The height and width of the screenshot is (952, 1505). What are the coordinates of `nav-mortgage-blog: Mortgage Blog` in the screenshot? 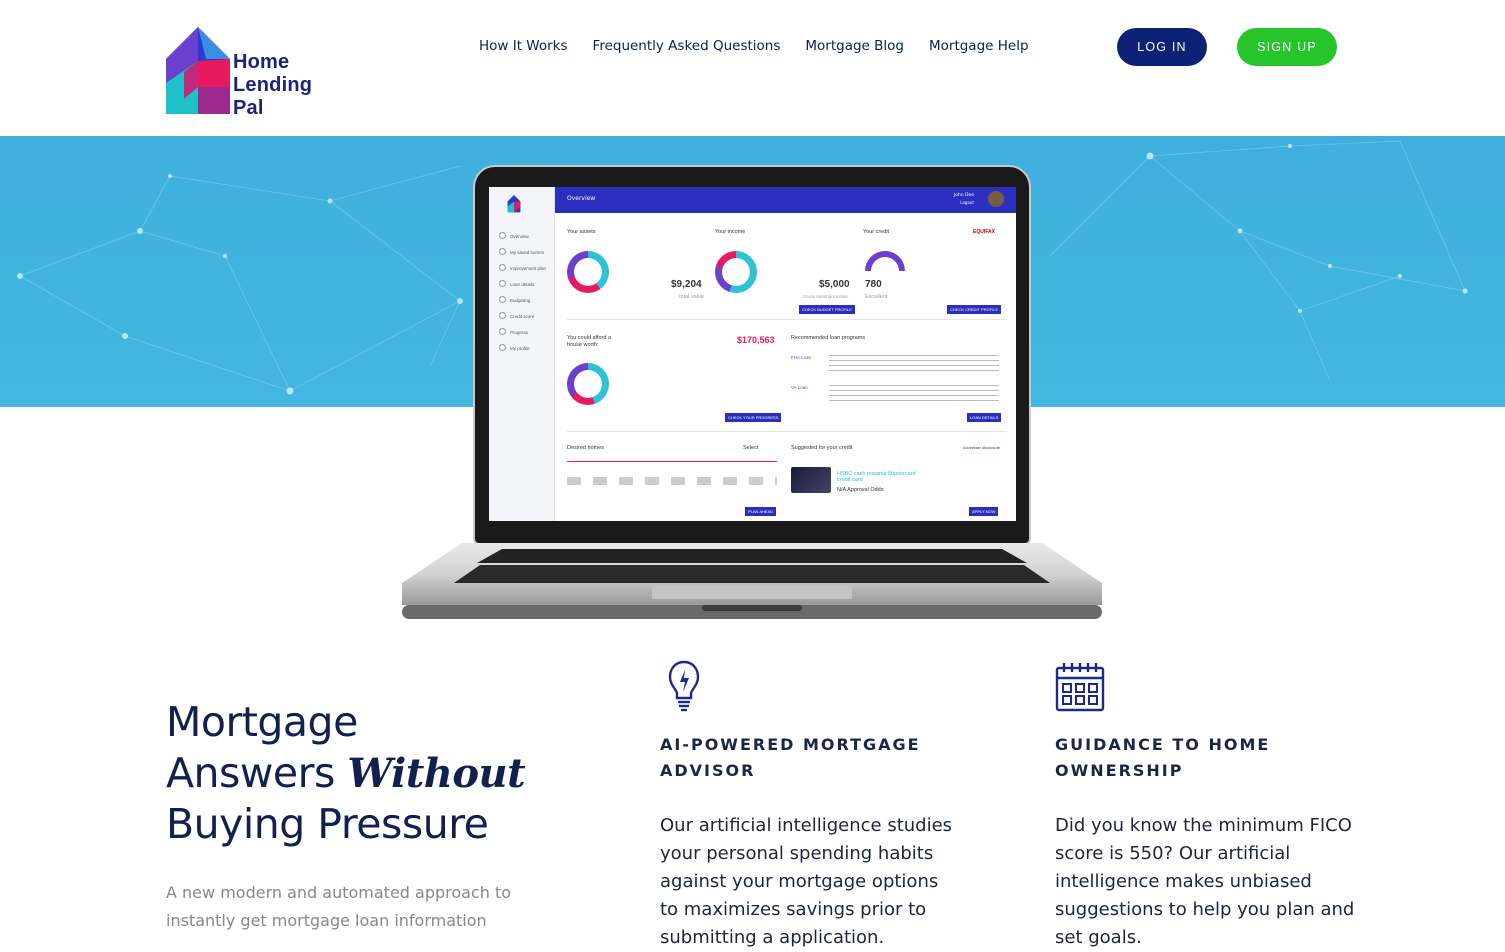 It's located at (854, 46).